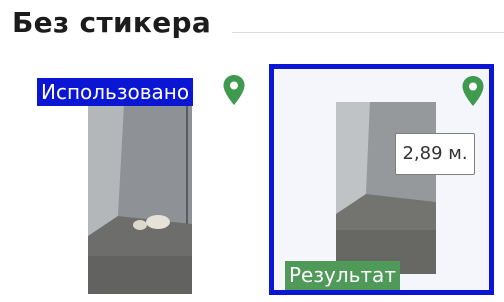 The height and width of the screenshot is (302, 504). What do you see at coordinates (368, 32) in the screenshot?
I see `title-divider` at bounding box center [368, 32].